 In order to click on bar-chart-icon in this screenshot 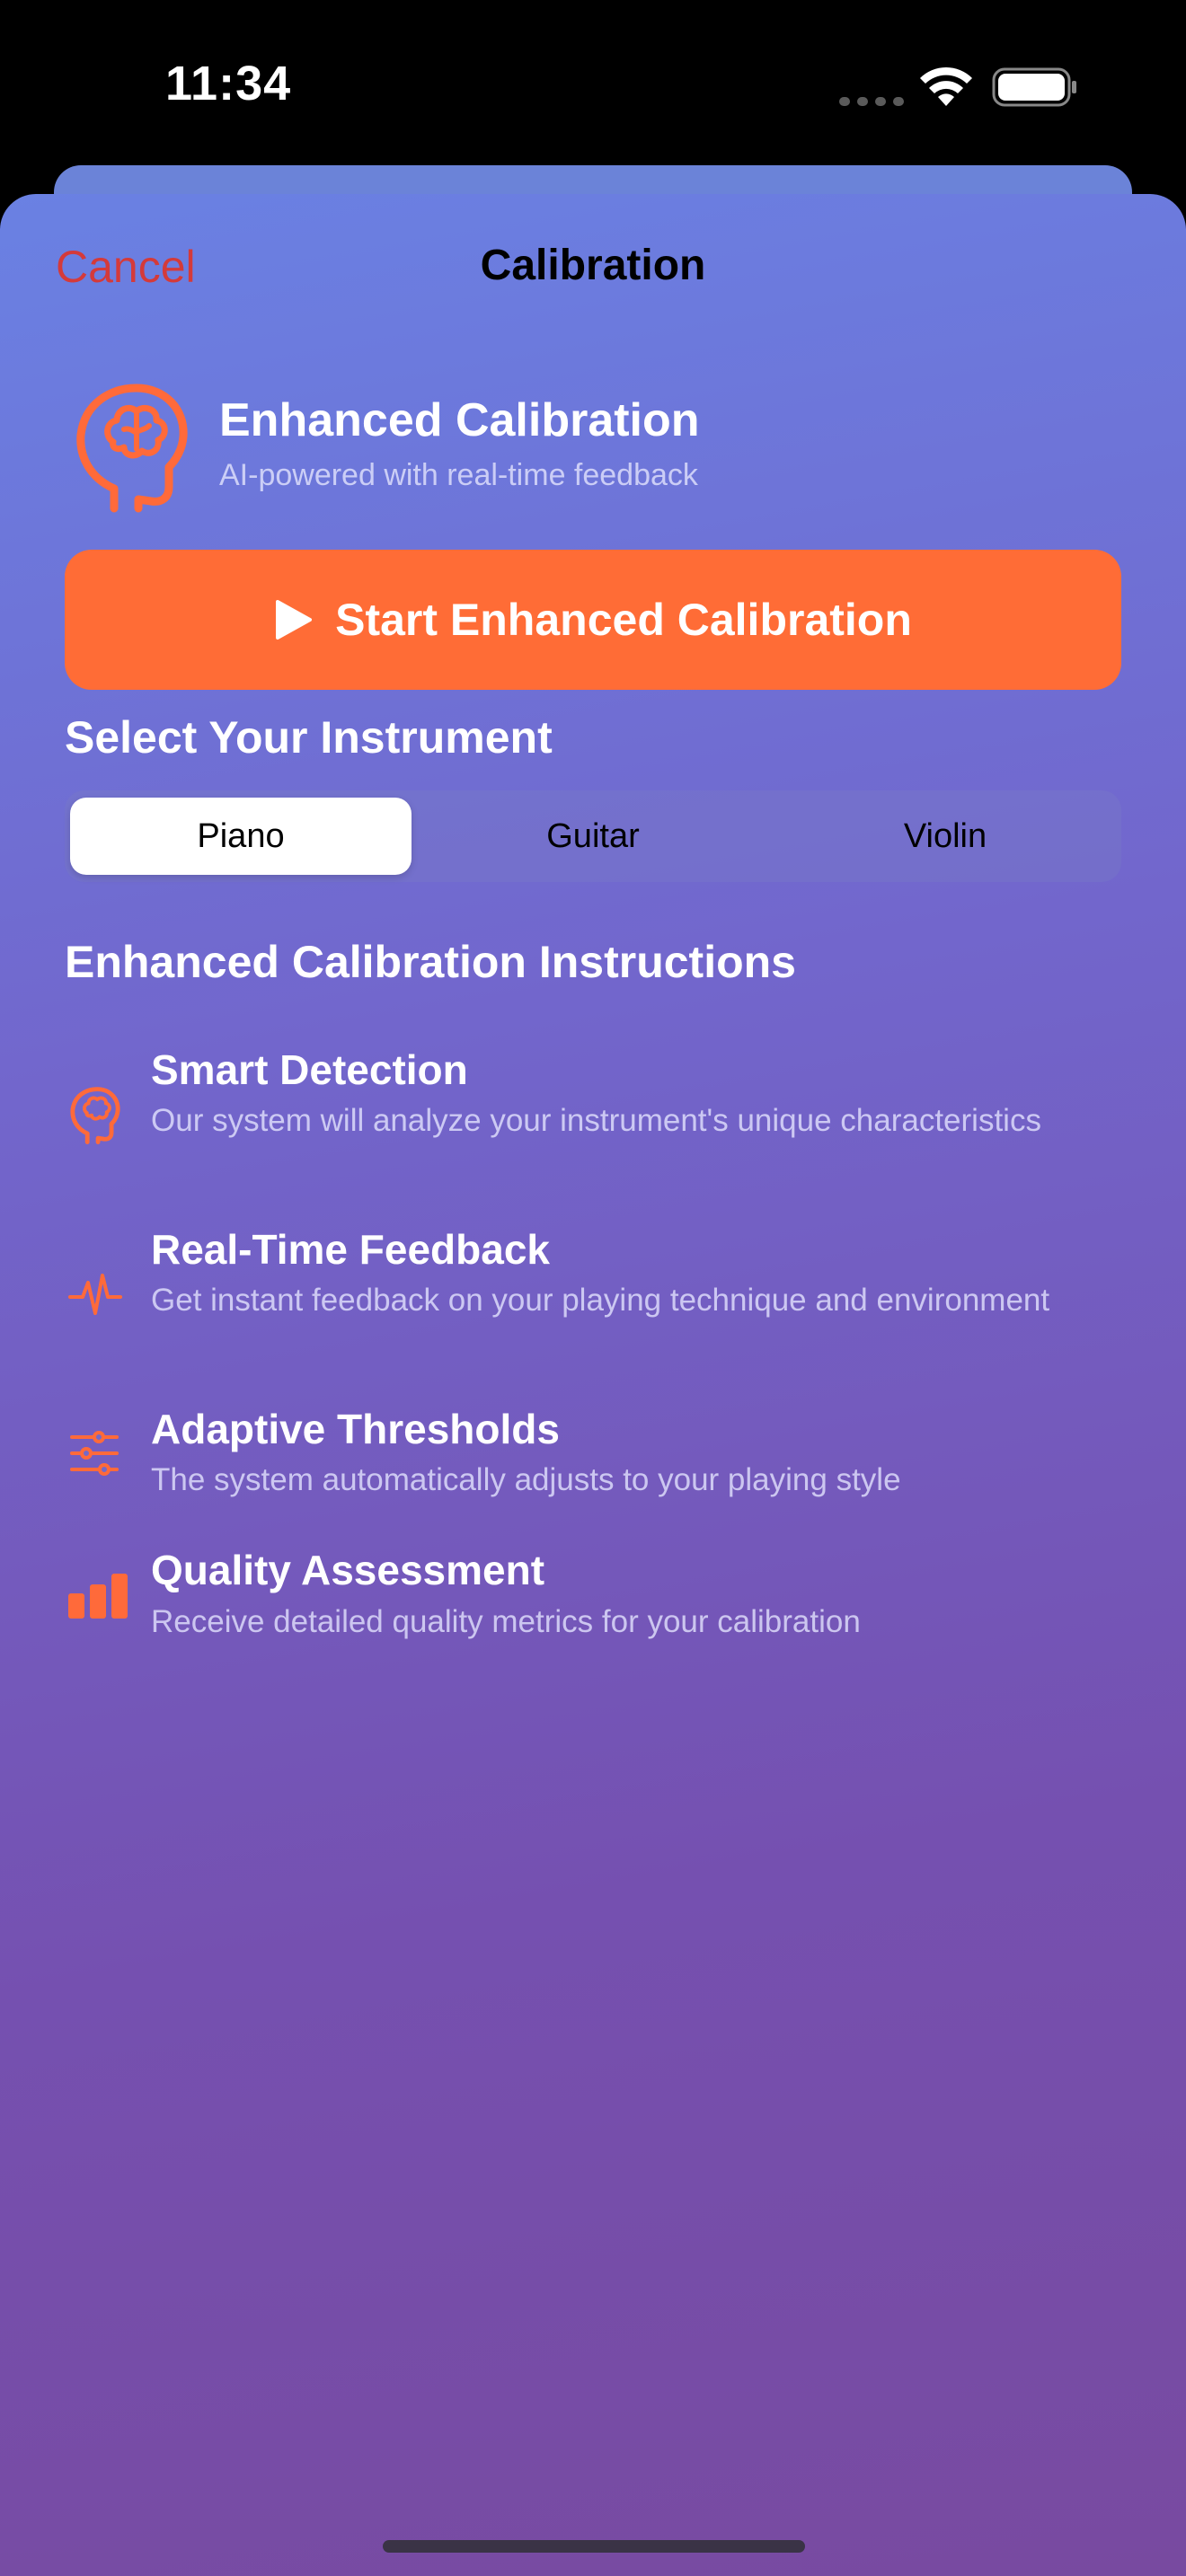, I will do `click(98, 1596)`.